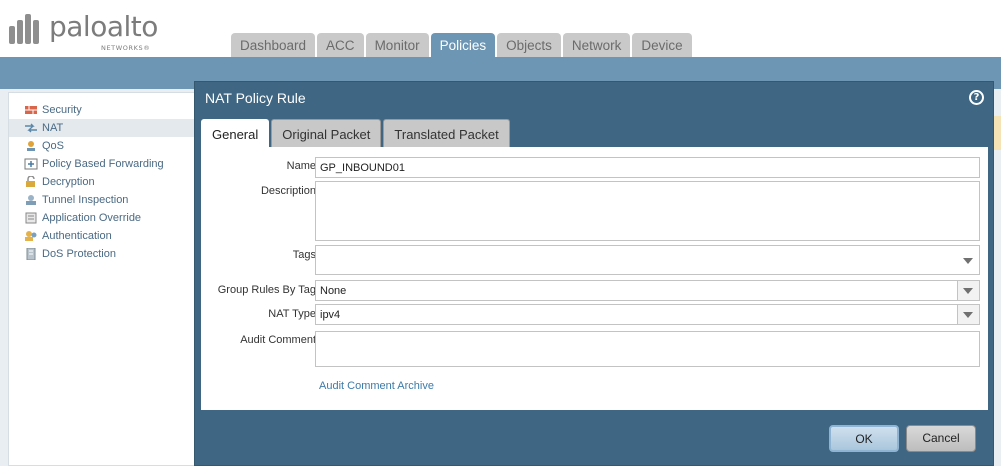  Describe the element at coordinates (529, 45) in the screenshot. I see `nav-tab-objects: Objects` at that location.